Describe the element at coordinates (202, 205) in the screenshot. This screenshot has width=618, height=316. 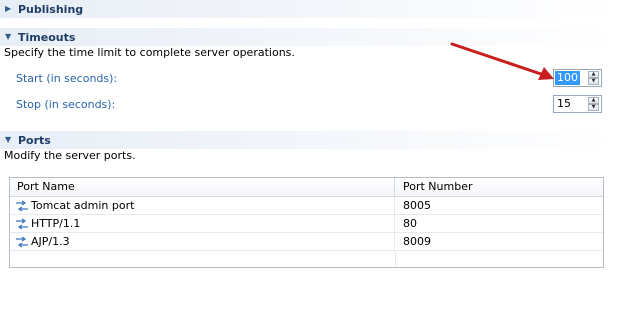
I see `port-name-cell: Tomcat admin port` at that location.